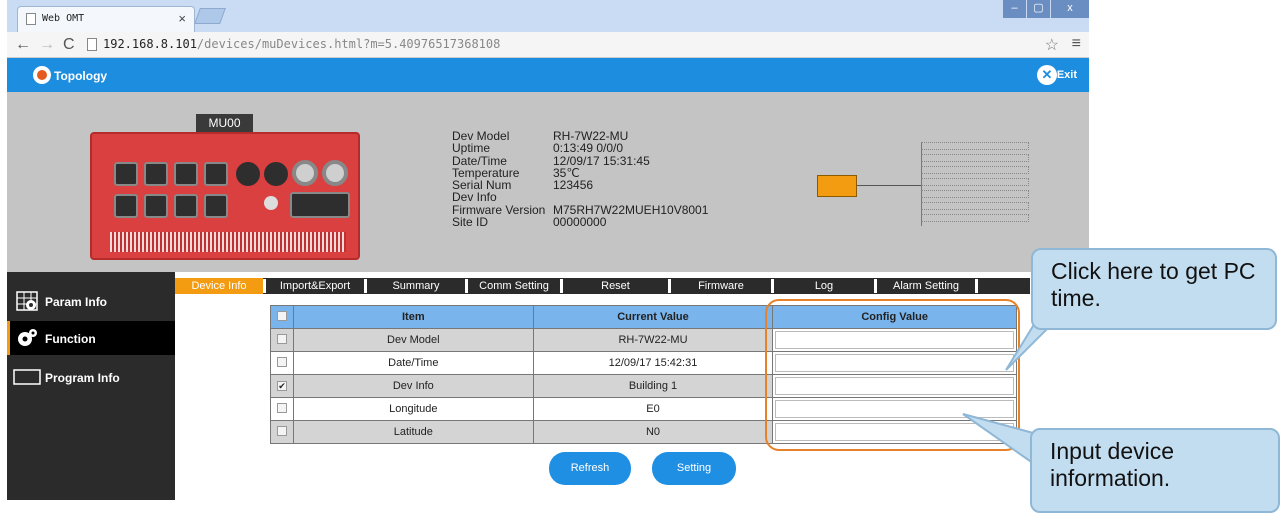 This screenshot has width=1287, height=515. Describe the element at coordinates (413, 386) in the screenshot. I see `item-cell: Dev Info` at that location.